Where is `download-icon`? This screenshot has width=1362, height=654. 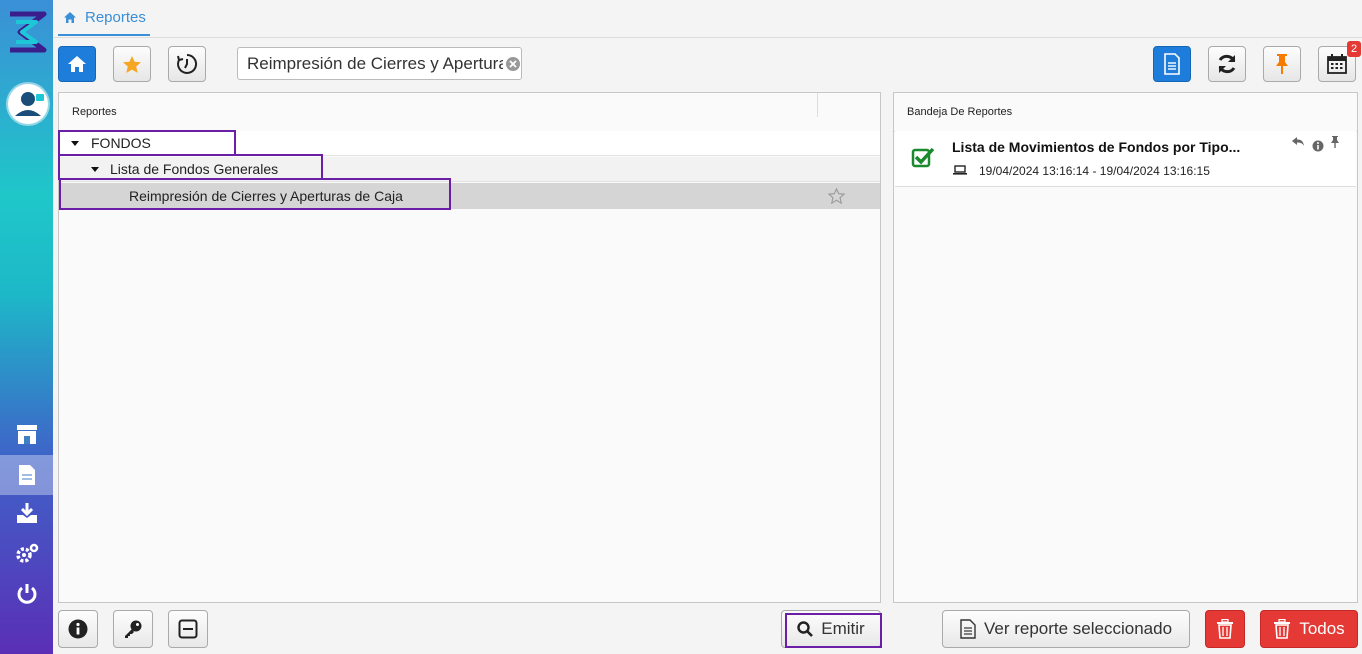 download-icon is located at coordinates (26, 513).